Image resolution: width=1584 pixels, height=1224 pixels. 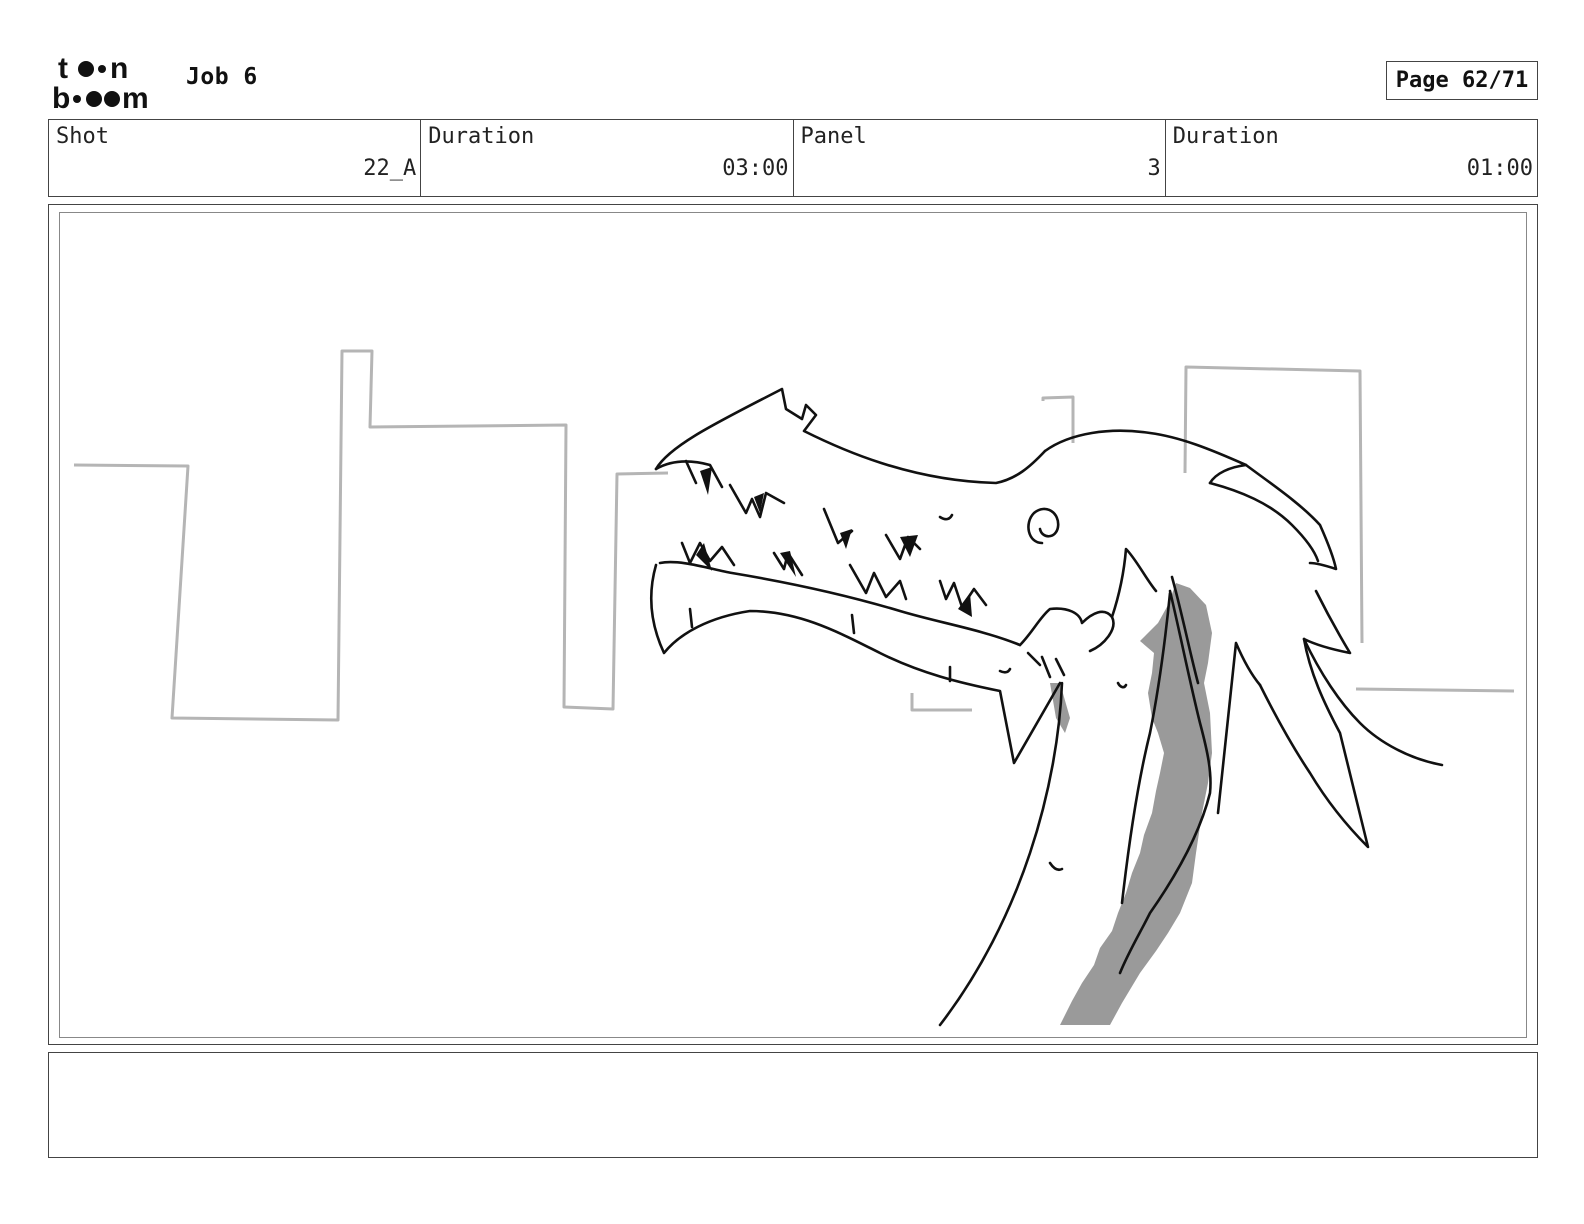 What do you see at coordinates (1462, 80) in the screenshot?
I see `page-indicator: Page 62/71` at bounding box center [1462, 80].